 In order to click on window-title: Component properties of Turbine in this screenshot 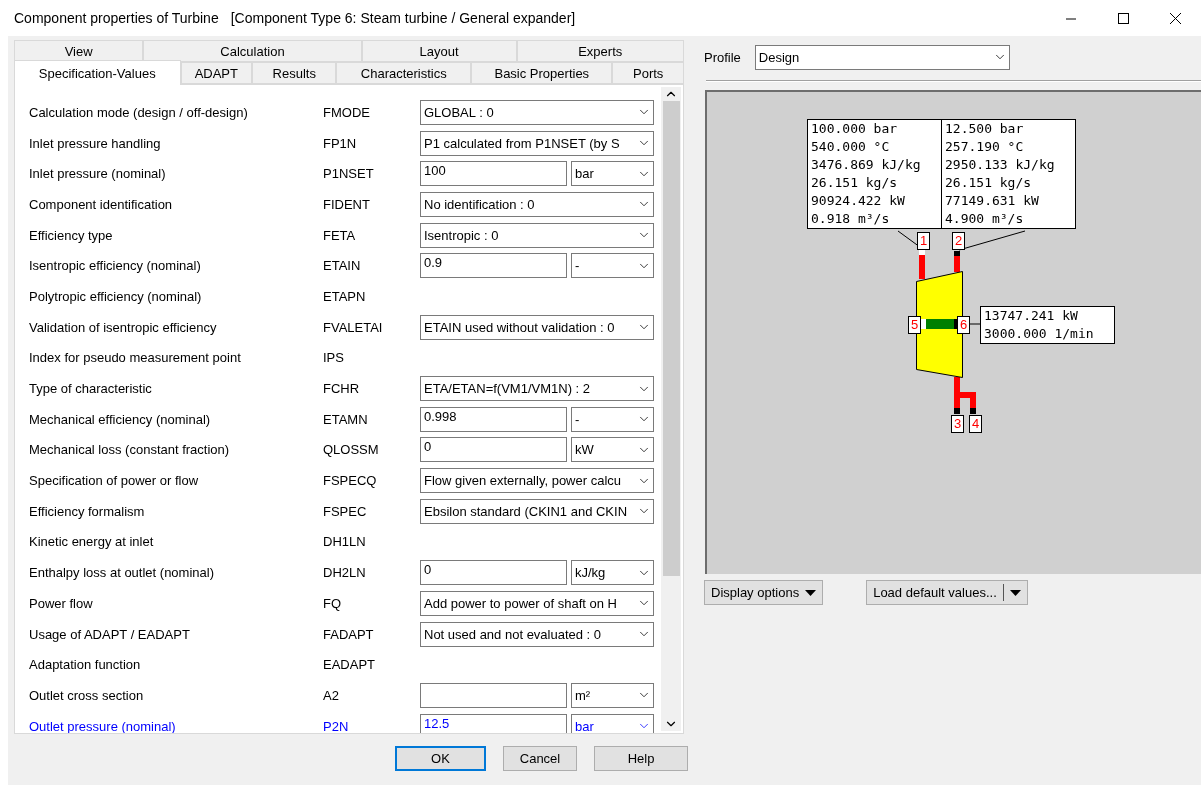, I will do `click(116, 18)`.